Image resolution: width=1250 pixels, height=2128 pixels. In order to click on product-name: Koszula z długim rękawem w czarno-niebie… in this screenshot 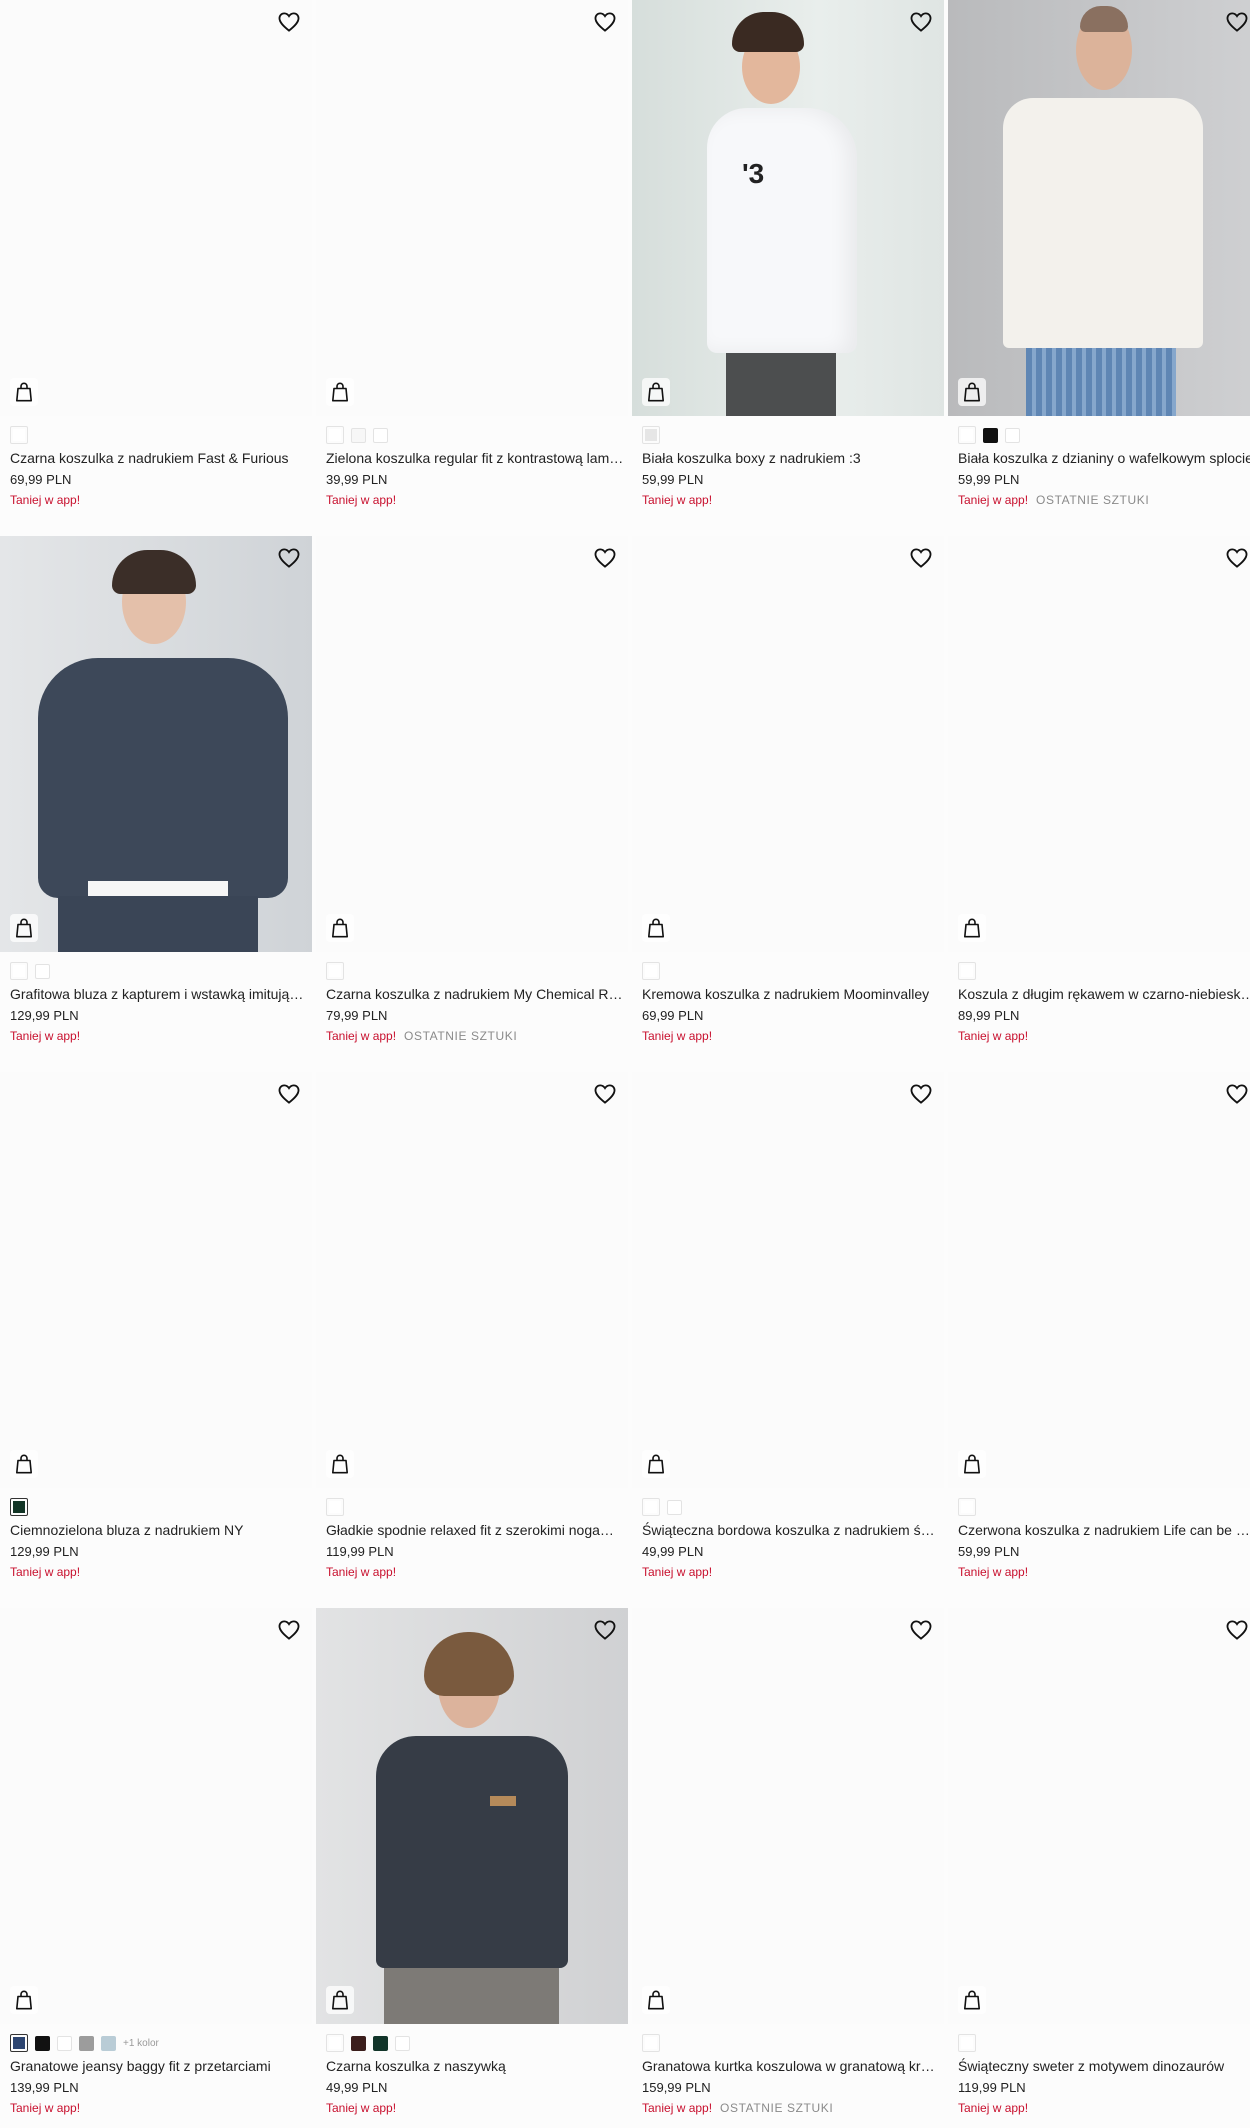, I will do `click(1104, 994)`.